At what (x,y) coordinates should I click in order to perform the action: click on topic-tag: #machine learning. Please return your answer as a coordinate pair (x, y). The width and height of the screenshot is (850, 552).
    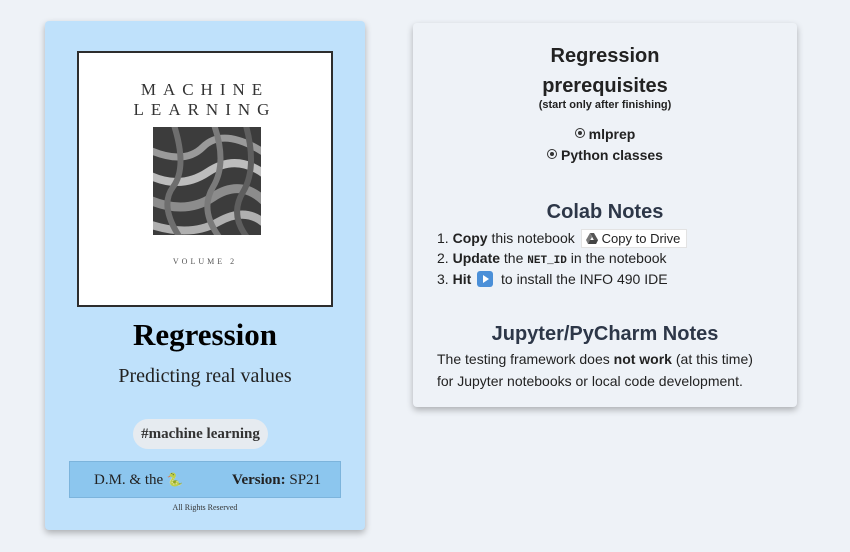
    Looking at the image, I should click on (200, 434).